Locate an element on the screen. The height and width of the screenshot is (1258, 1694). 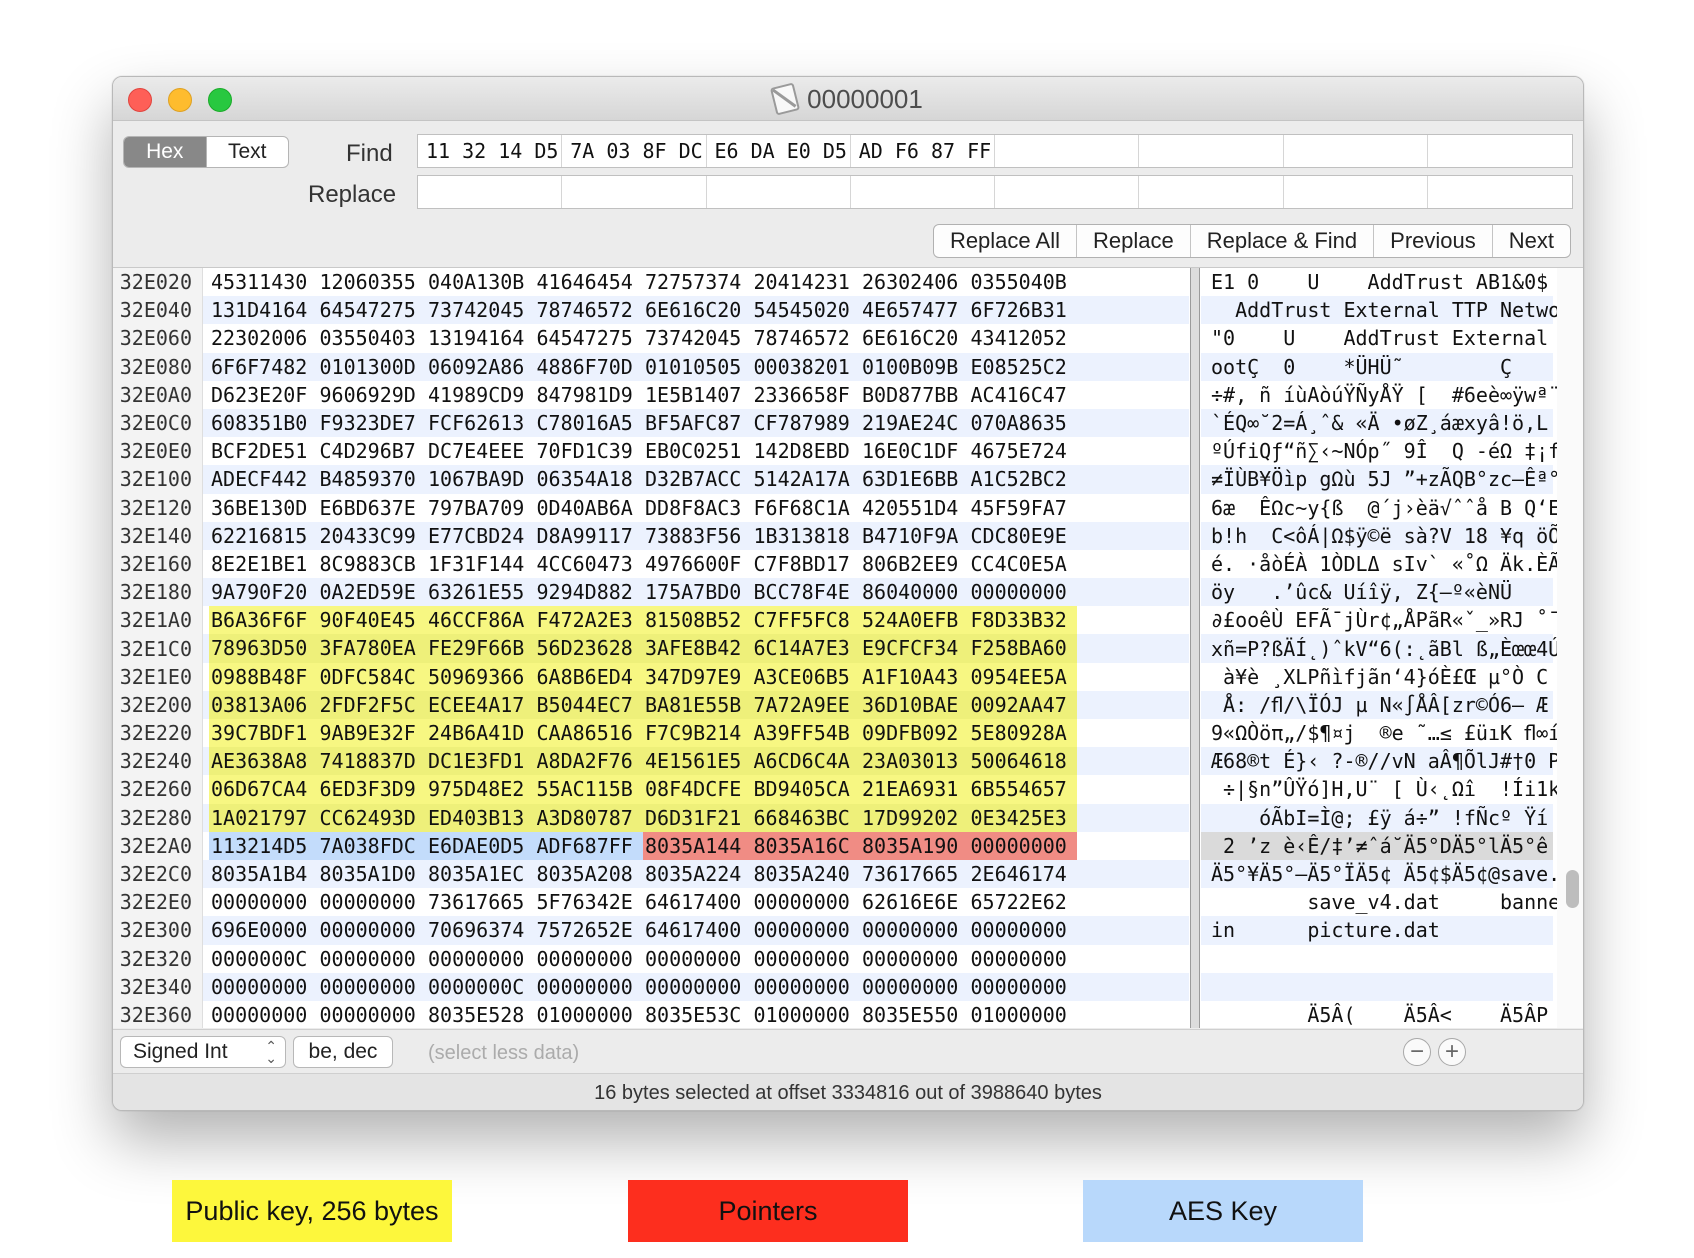
hex-word: 01010505 is located at coordinates (697, 367).